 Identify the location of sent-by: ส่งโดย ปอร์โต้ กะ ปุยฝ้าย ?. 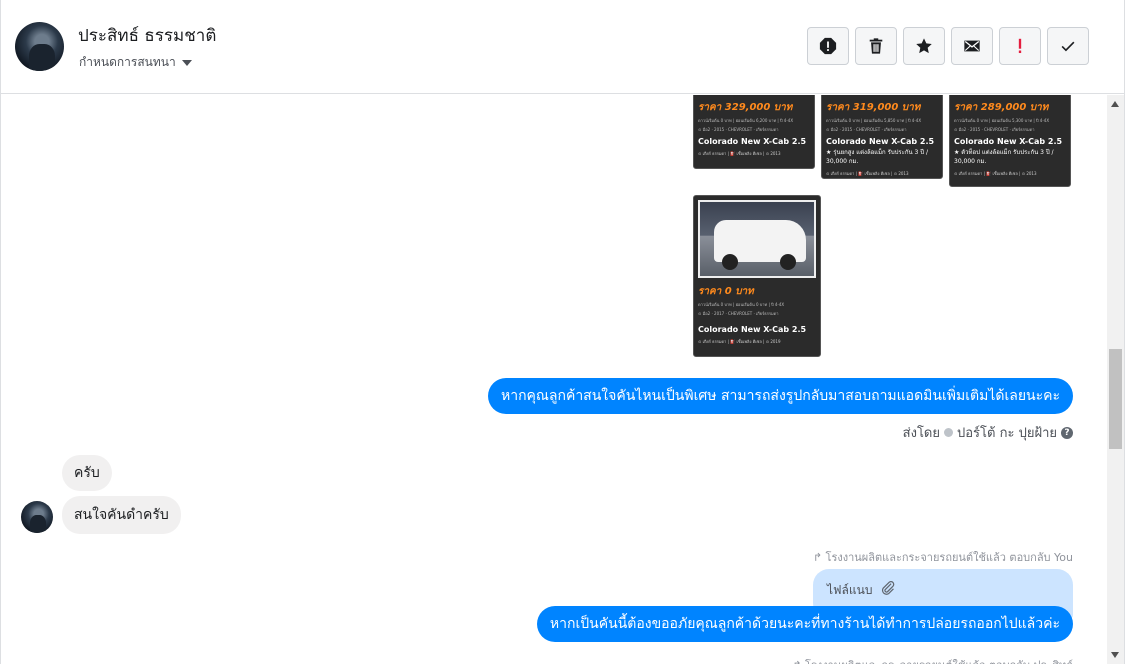
(988, 432).